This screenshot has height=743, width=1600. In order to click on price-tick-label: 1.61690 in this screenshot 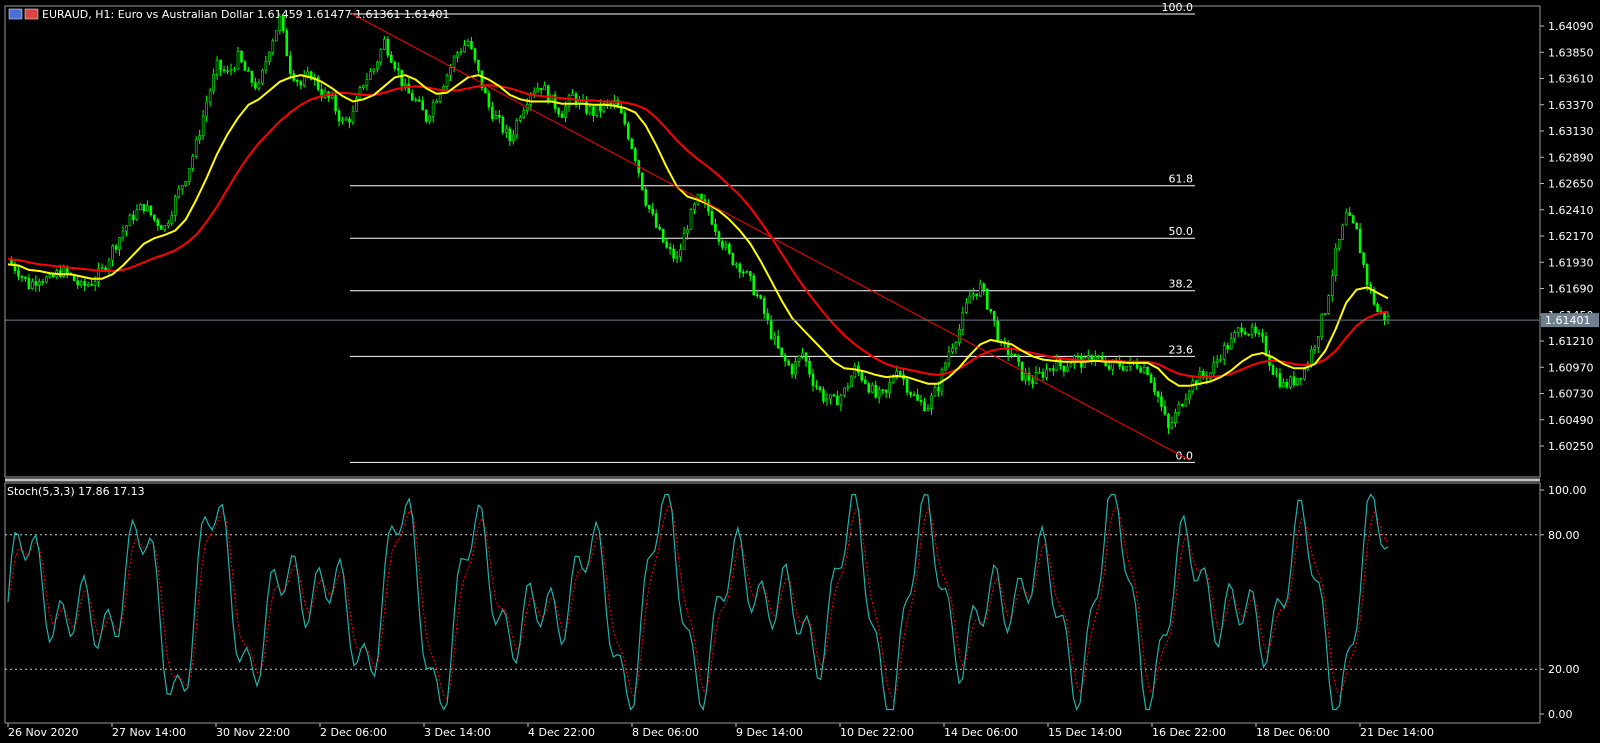, I will do `click(1571, 289)`.